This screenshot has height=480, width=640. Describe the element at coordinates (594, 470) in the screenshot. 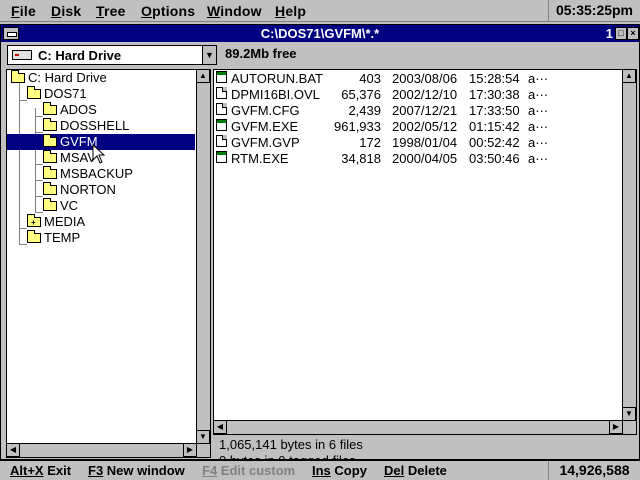

I see `bytes-free: 14,926,588` at that location.